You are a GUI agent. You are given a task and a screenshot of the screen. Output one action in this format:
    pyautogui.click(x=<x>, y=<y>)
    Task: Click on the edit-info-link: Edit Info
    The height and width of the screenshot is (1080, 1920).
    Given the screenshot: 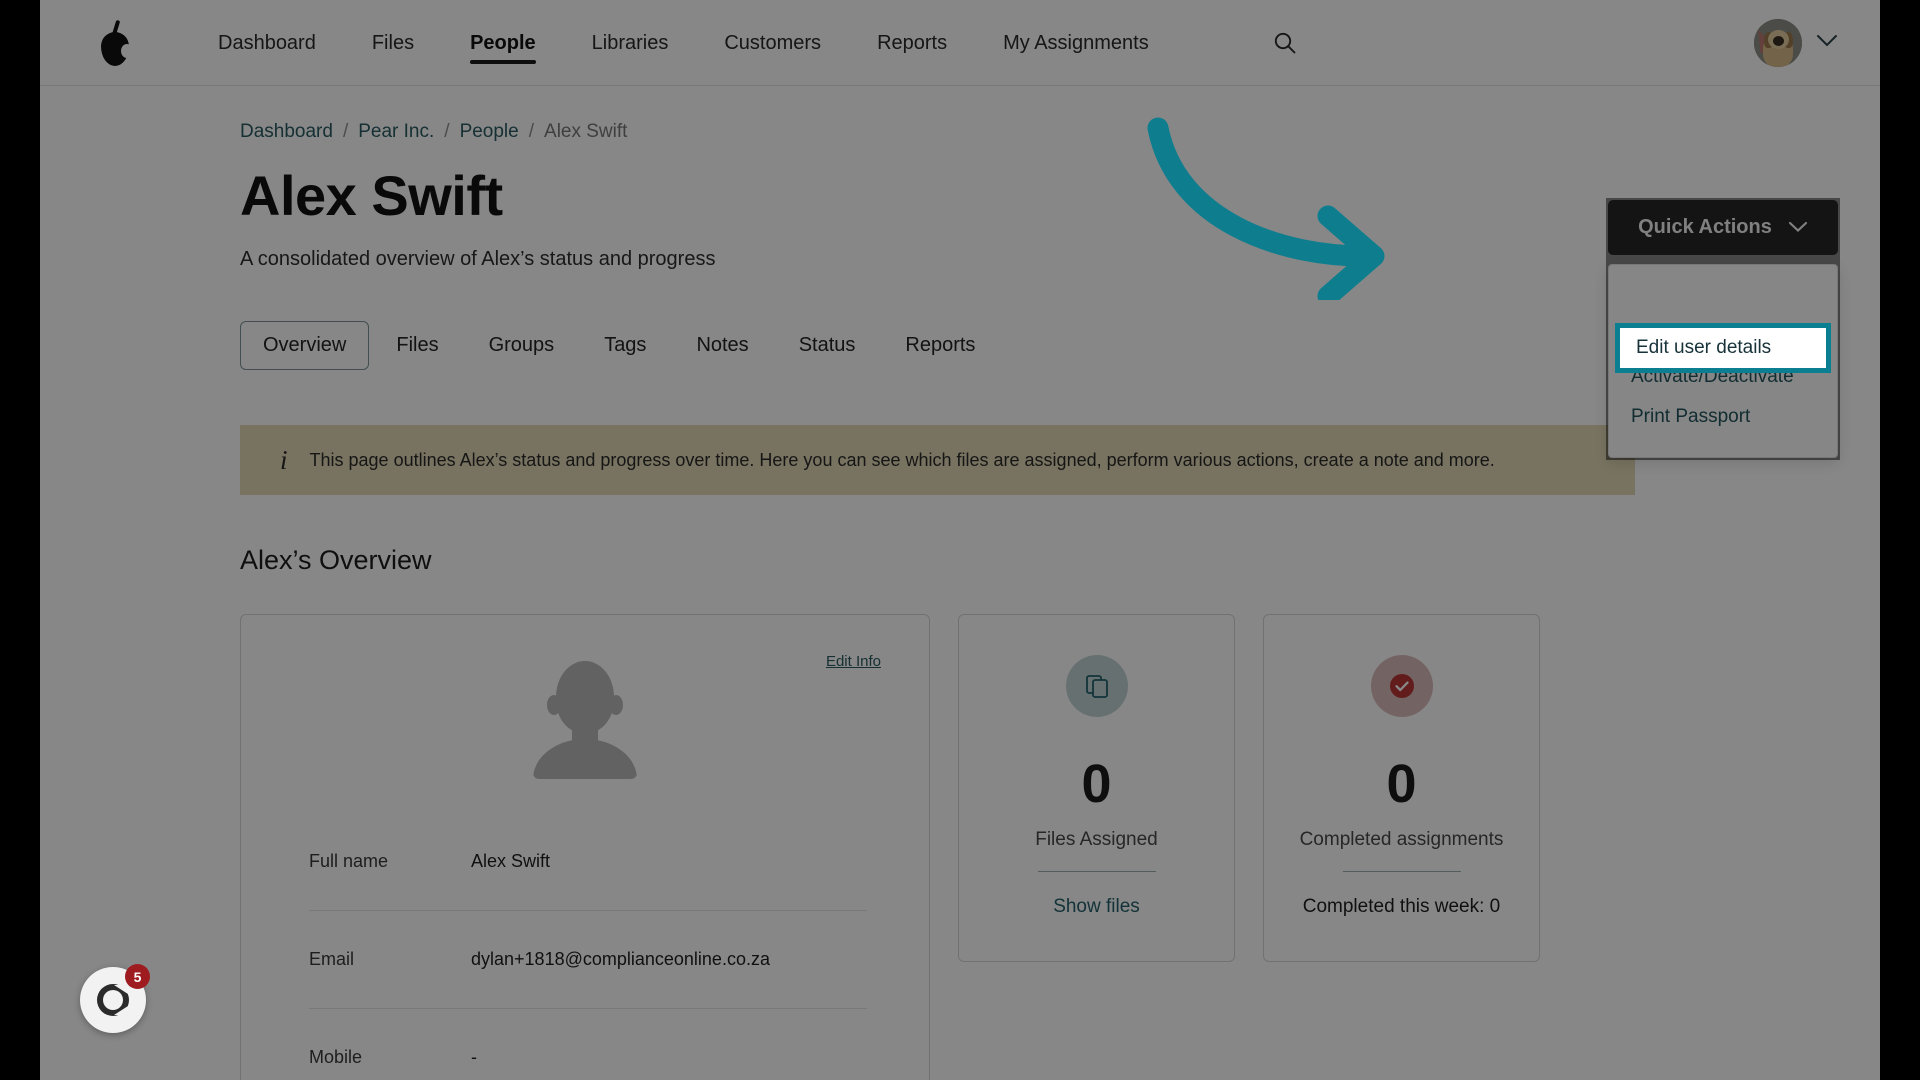 What is the action you would take?
    pyautogui.click(x=853, y=661)
    